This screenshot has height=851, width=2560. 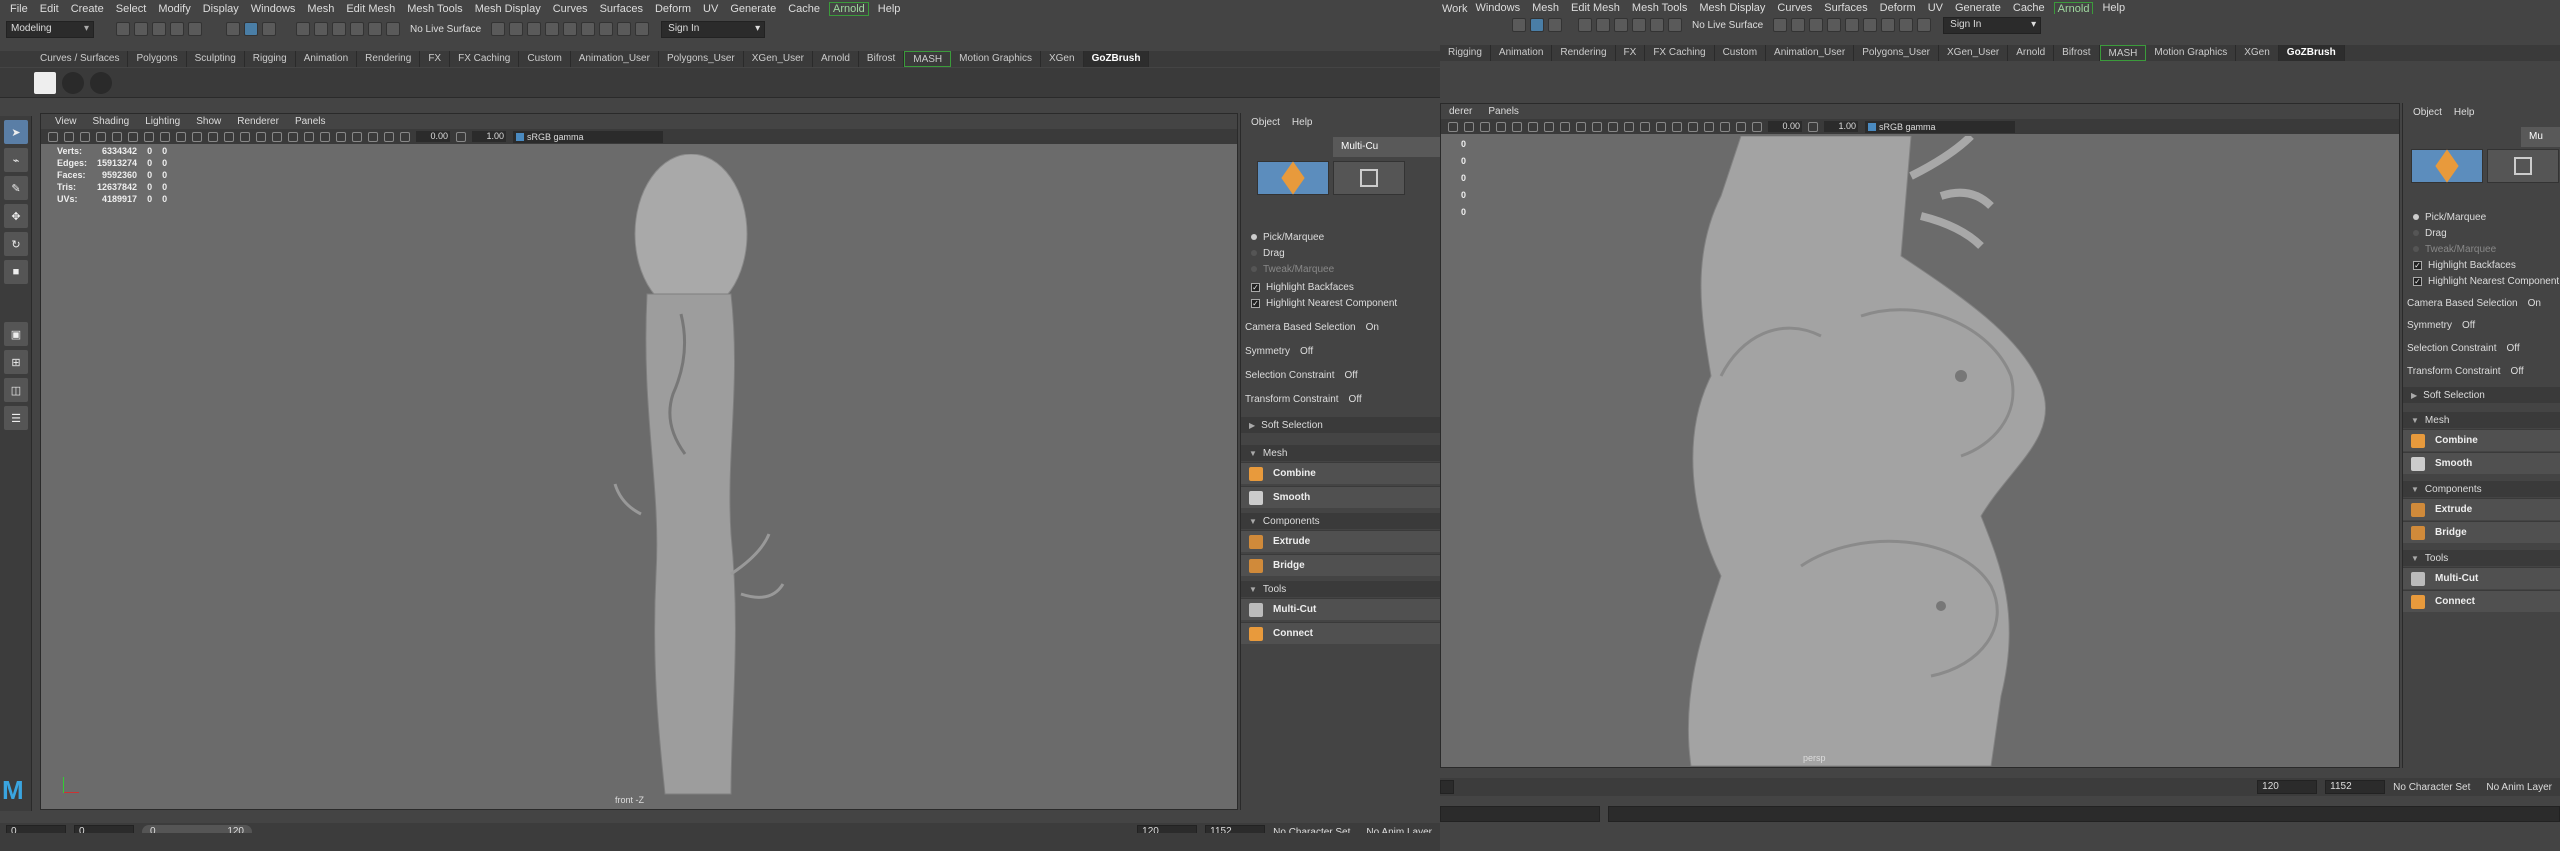 What do you see at coordinates (373, 136) in the screenshot?
I see `xray-icon` at bounding box center [373, 136].